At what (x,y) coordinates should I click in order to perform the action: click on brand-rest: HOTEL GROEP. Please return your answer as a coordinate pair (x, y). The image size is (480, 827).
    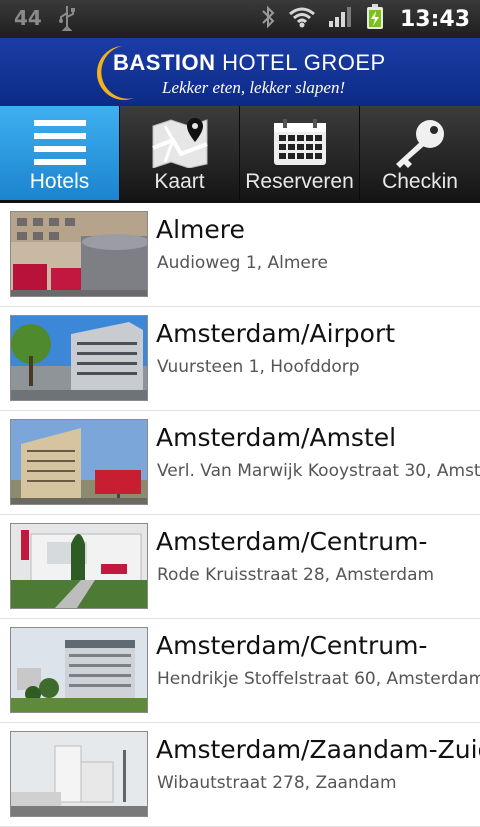
    Looking at the image, I should click on (300, 62).